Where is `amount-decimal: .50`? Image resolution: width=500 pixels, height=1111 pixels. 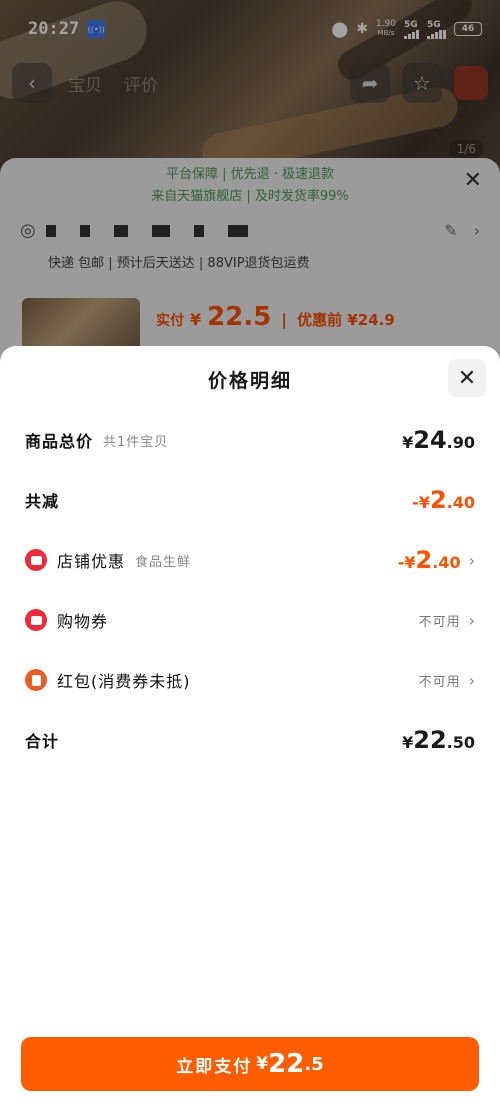 amount-decimal: .50 is located at coordinates (460, 742).